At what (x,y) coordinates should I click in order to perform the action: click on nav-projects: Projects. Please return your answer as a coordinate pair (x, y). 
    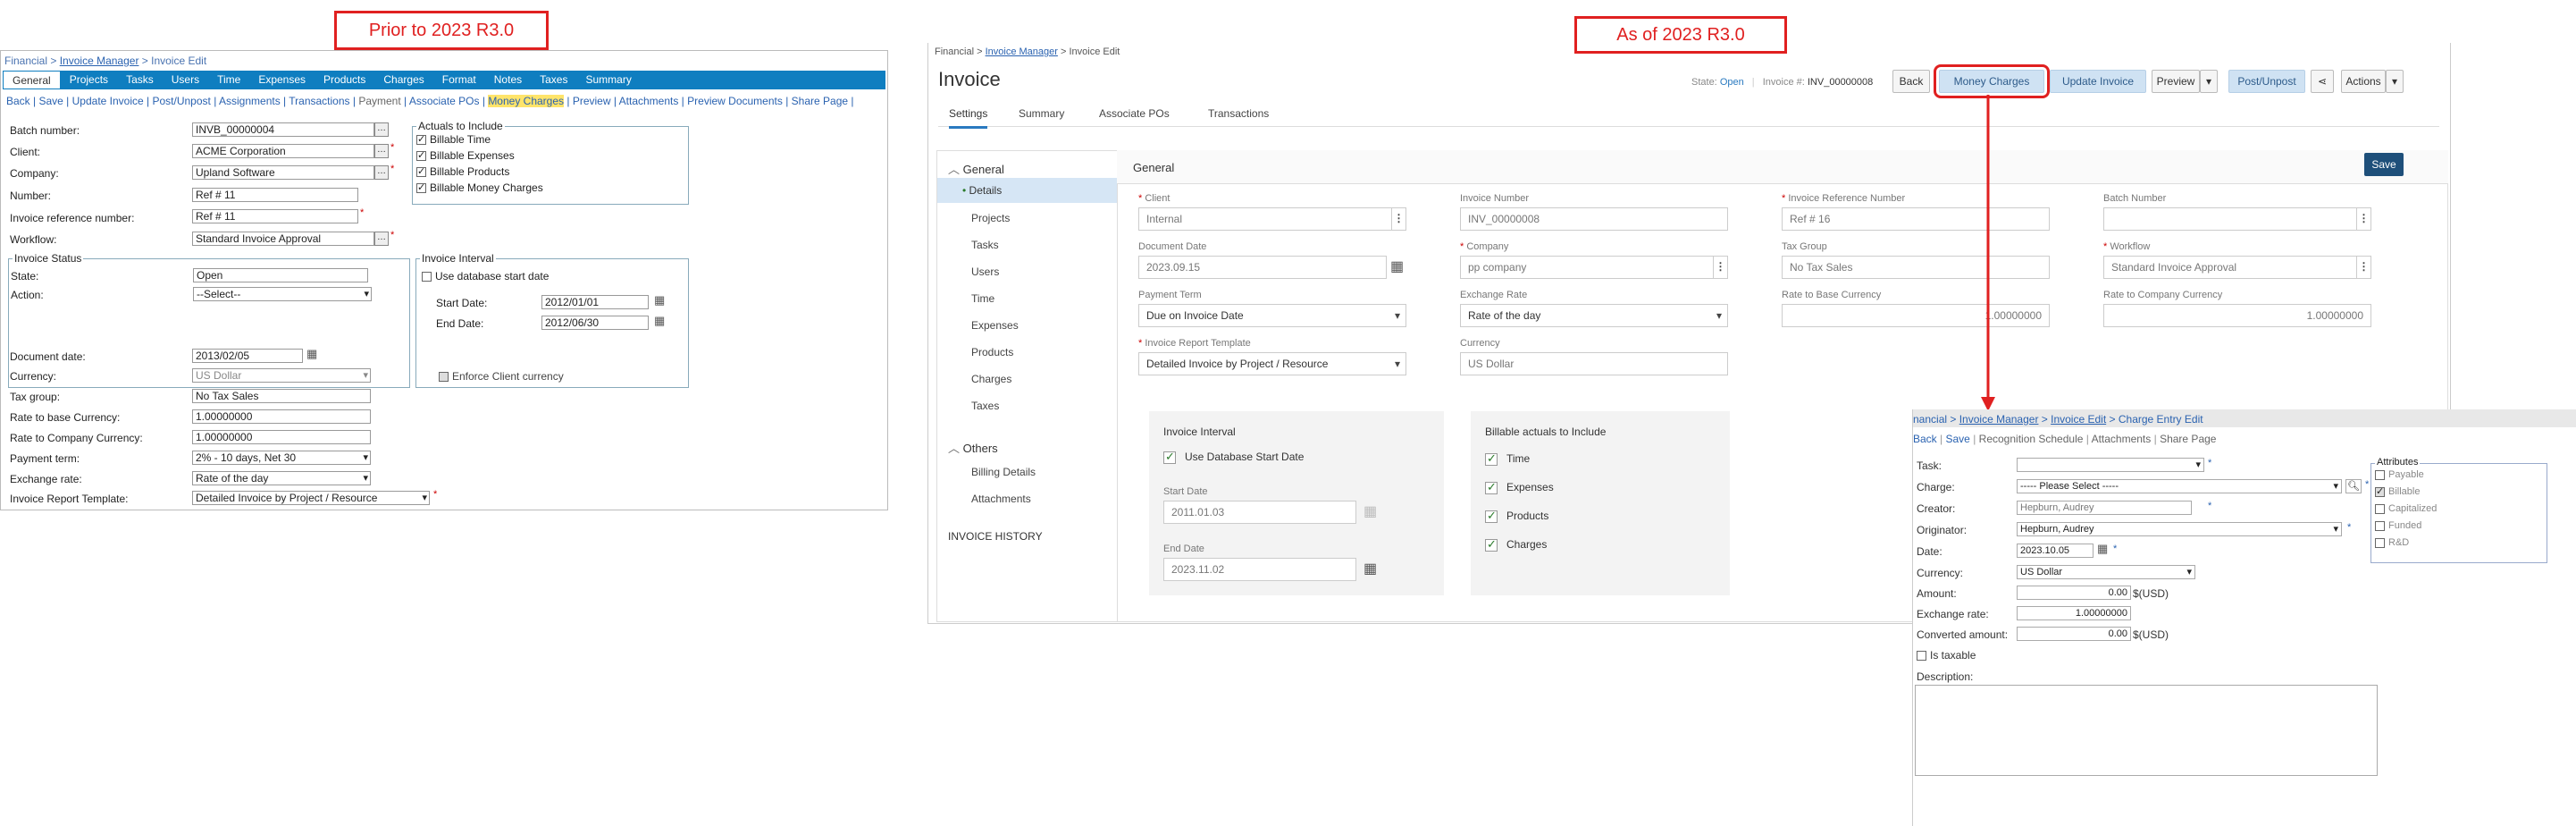
    Looking at the image, I should click on (990, 218).